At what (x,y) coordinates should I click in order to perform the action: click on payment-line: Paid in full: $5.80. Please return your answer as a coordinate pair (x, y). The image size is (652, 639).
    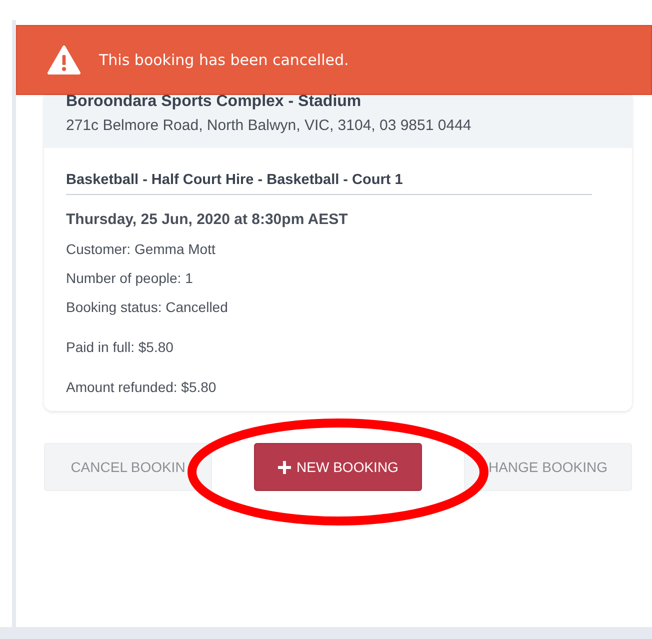
    Looking at the image, I should click on (120, 347).